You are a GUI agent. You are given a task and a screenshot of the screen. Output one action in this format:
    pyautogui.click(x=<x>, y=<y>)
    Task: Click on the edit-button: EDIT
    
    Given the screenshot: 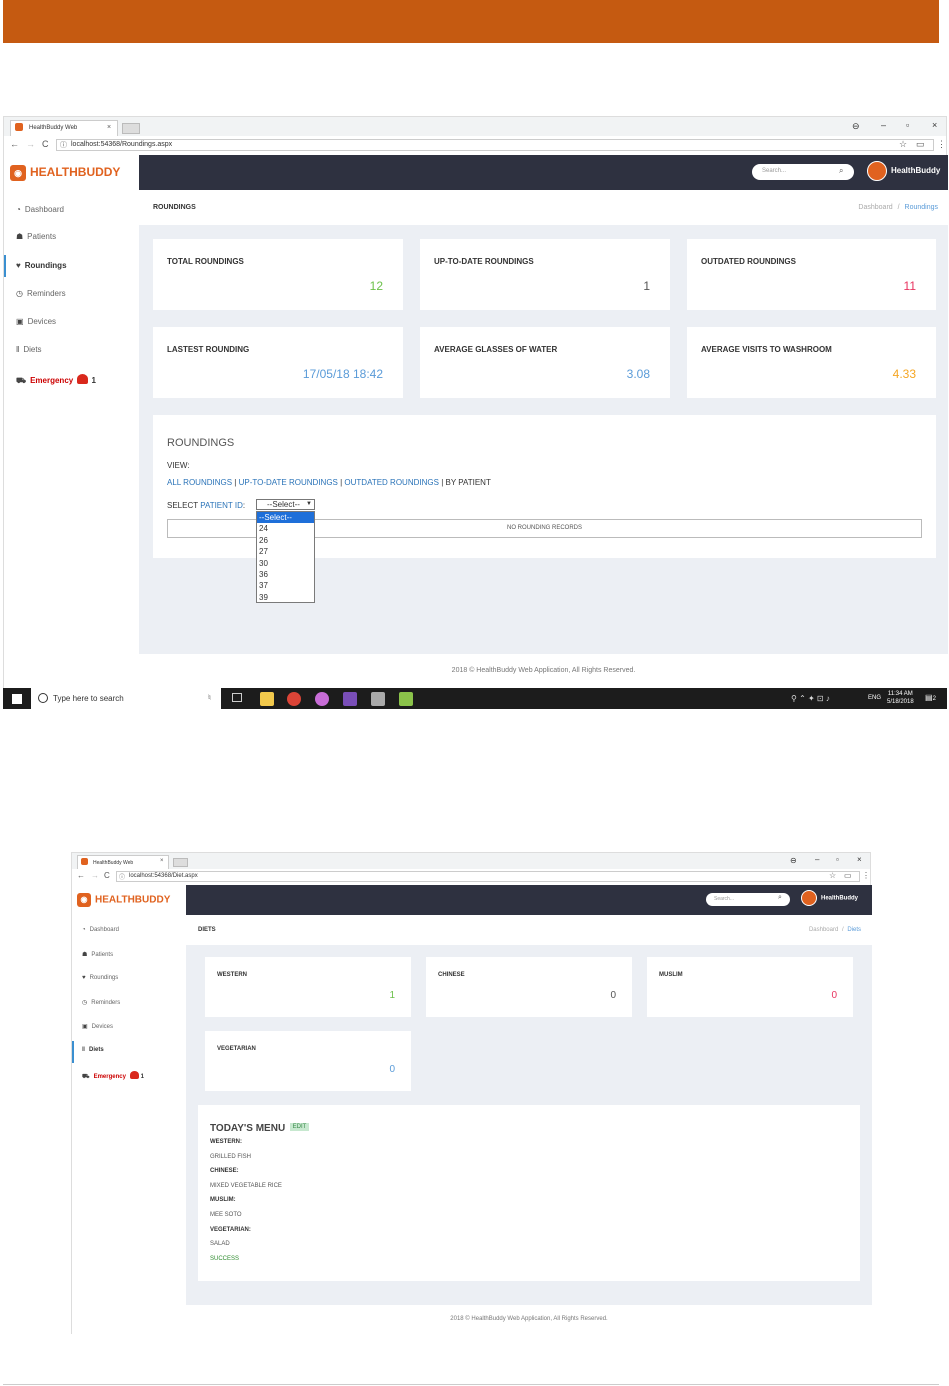 What is the action you would take?
    pyautogui.click(x=299, y=1126)
    